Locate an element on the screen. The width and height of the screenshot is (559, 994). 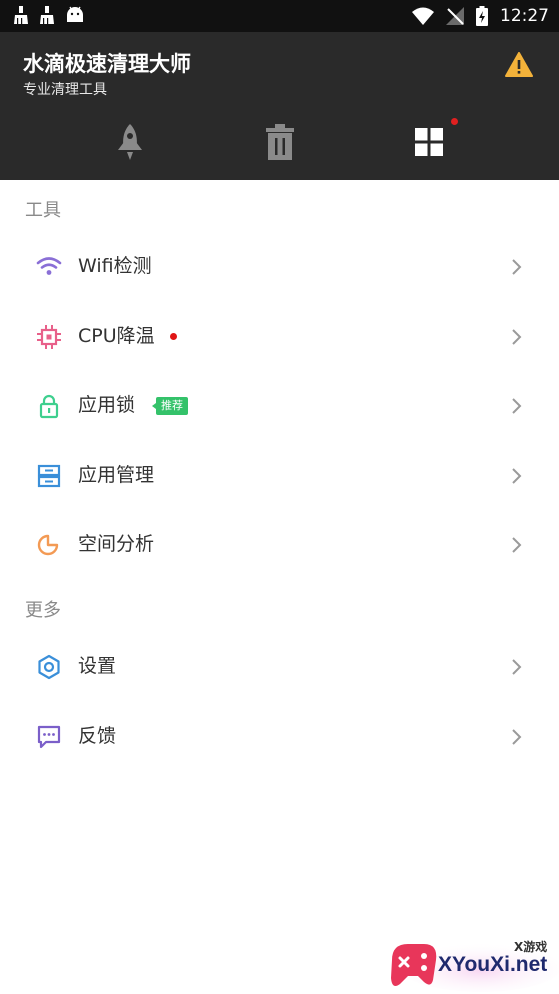
list-item-label: 反馈 is located at coordinates (97, 736).